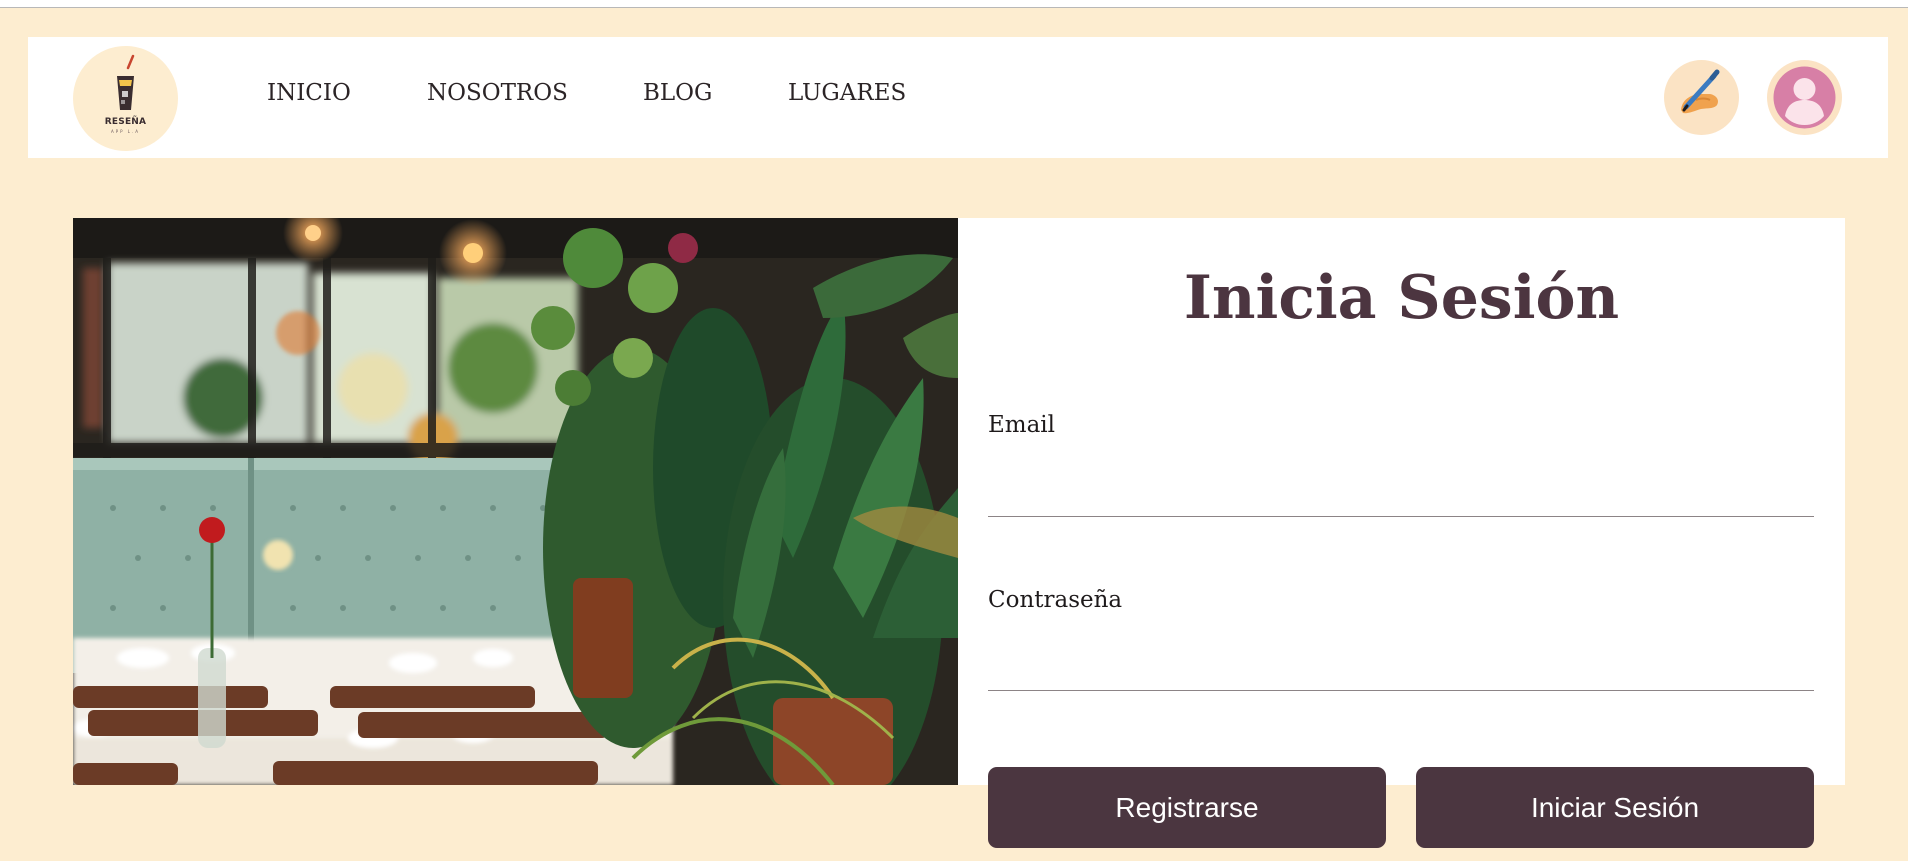 This screenshot has width=1908, height=861. Describe the element at coordinates (126, 82) in the screenshot. I see `drink-cup-icon` at that location.